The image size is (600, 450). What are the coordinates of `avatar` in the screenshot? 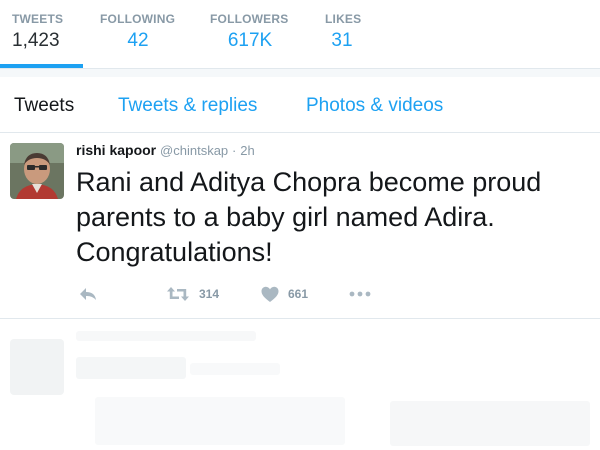 It's located at (37, 171).